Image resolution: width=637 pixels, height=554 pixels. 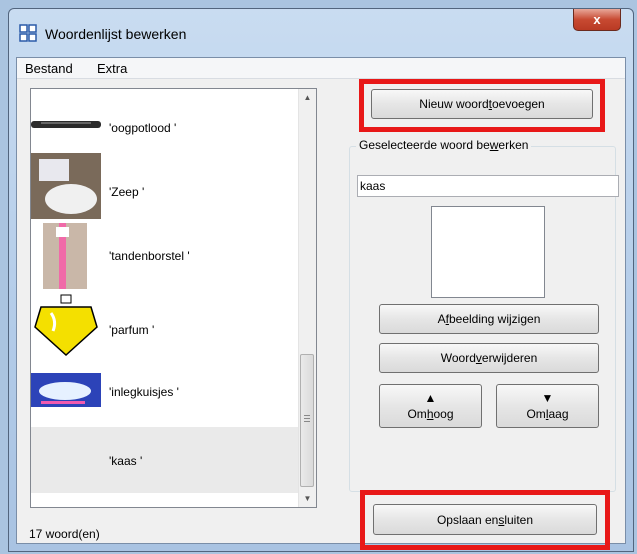 What do you see at coordinates (165, 326) in the screenshot?
I see `list-item: 'parfum '` at bounding box center [165, 326].